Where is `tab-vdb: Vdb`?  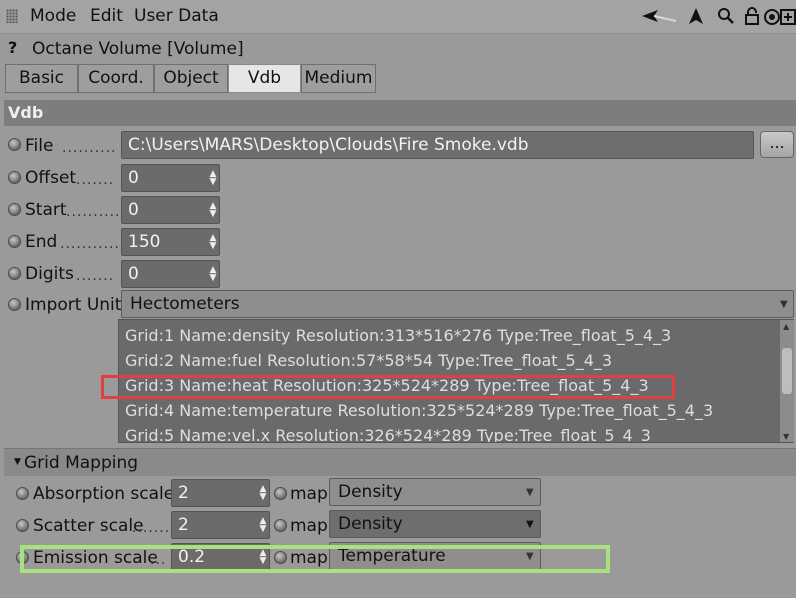 tab-vdb: Vdb is located at coordinates (264, 78).